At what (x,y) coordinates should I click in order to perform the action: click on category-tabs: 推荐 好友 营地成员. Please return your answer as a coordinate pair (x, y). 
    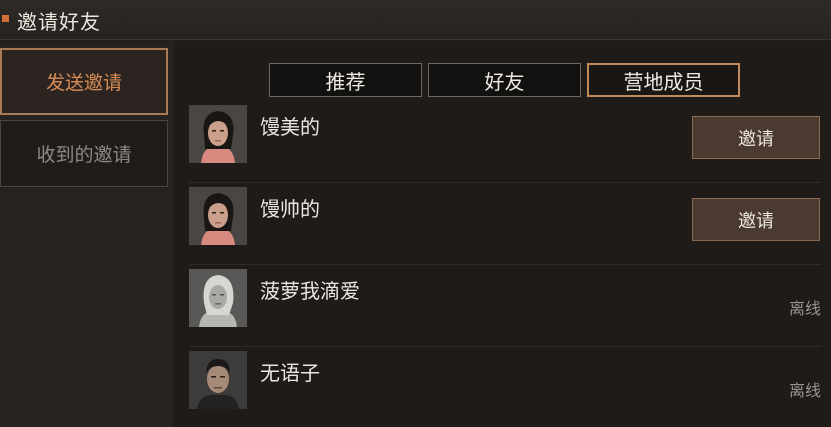
    Looking at the image, I should click on (504, 80).